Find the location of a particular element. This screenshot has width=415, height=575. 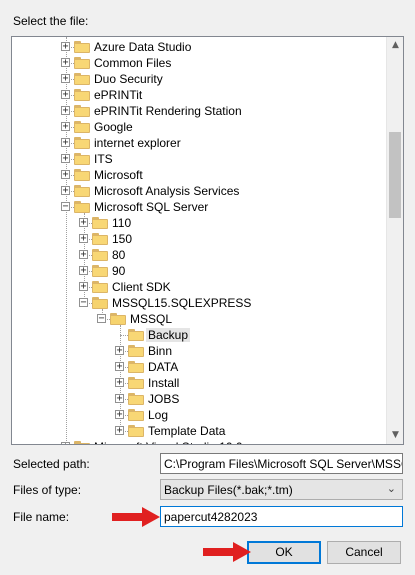

tree-item: + Common Files is located at coordinates (192, 63).